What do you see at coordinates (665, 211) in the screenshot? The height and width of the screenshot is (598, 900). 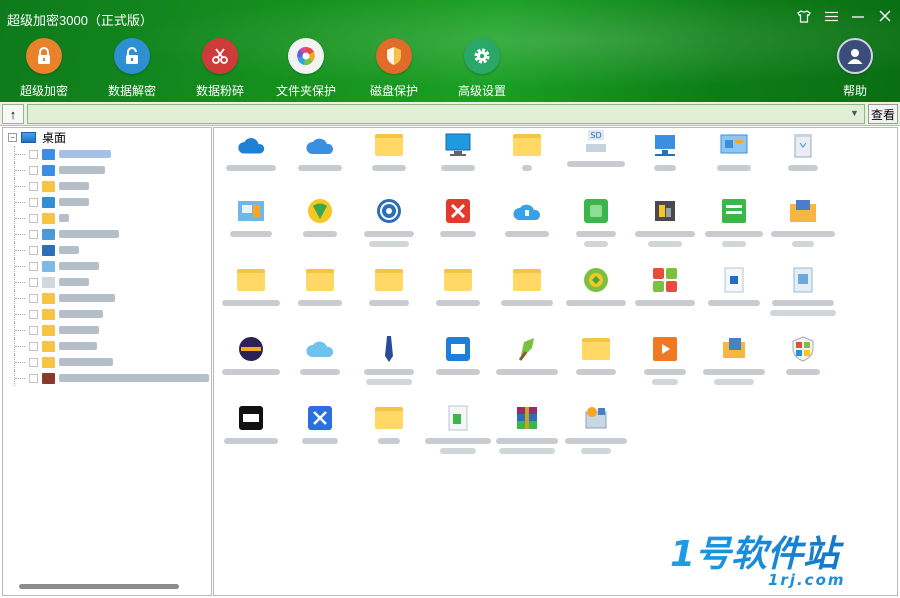 I see `tools-icon` at bounding box center [665, 211].